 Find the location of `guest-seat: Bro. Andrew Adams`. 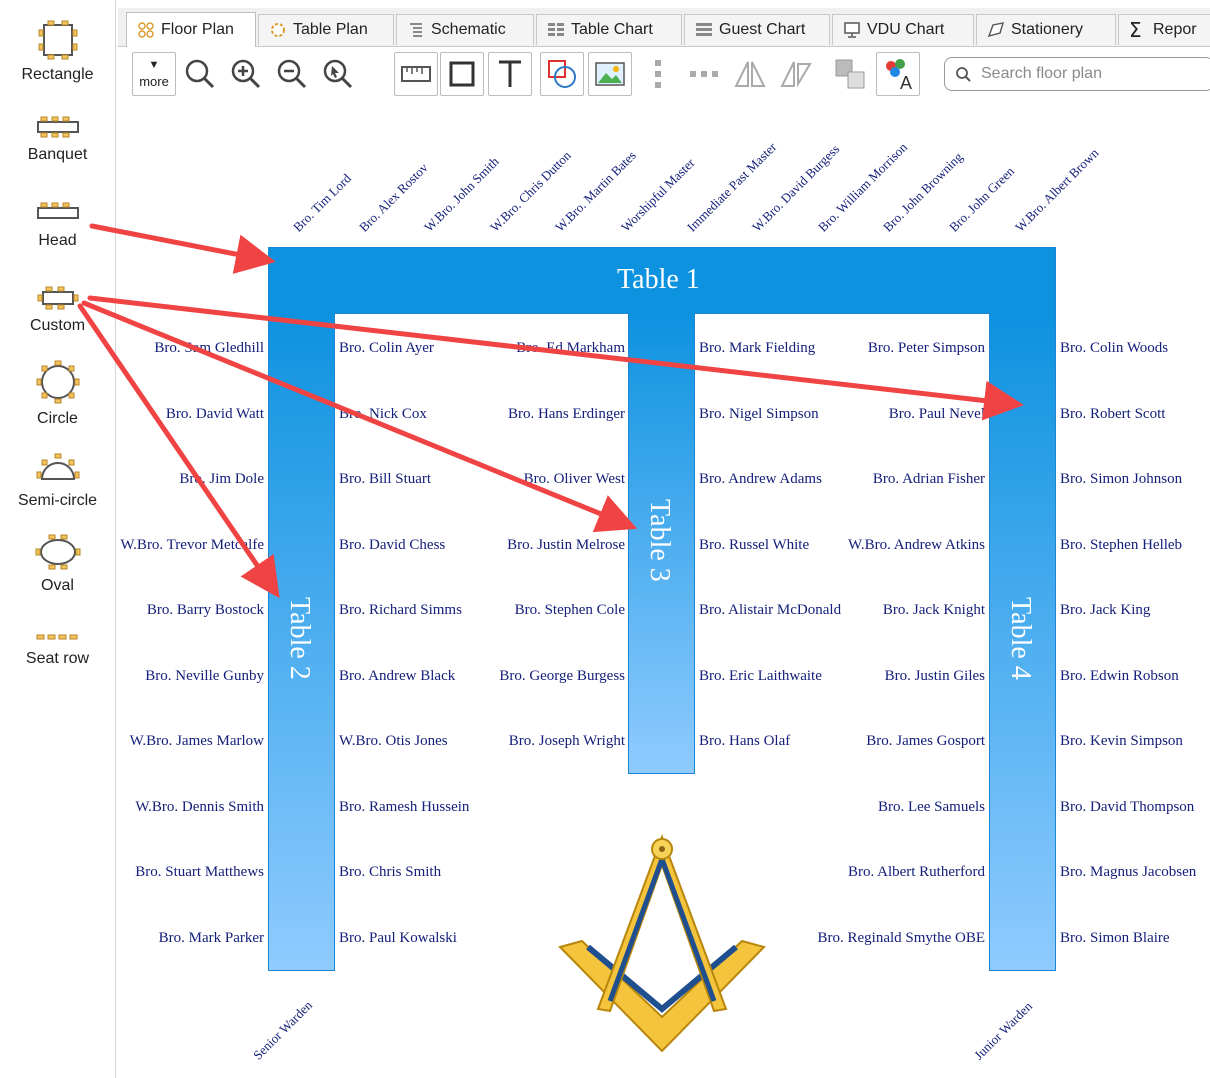

guest-seat: Bro. Andrew Adams is located at coordinates (760, 479).